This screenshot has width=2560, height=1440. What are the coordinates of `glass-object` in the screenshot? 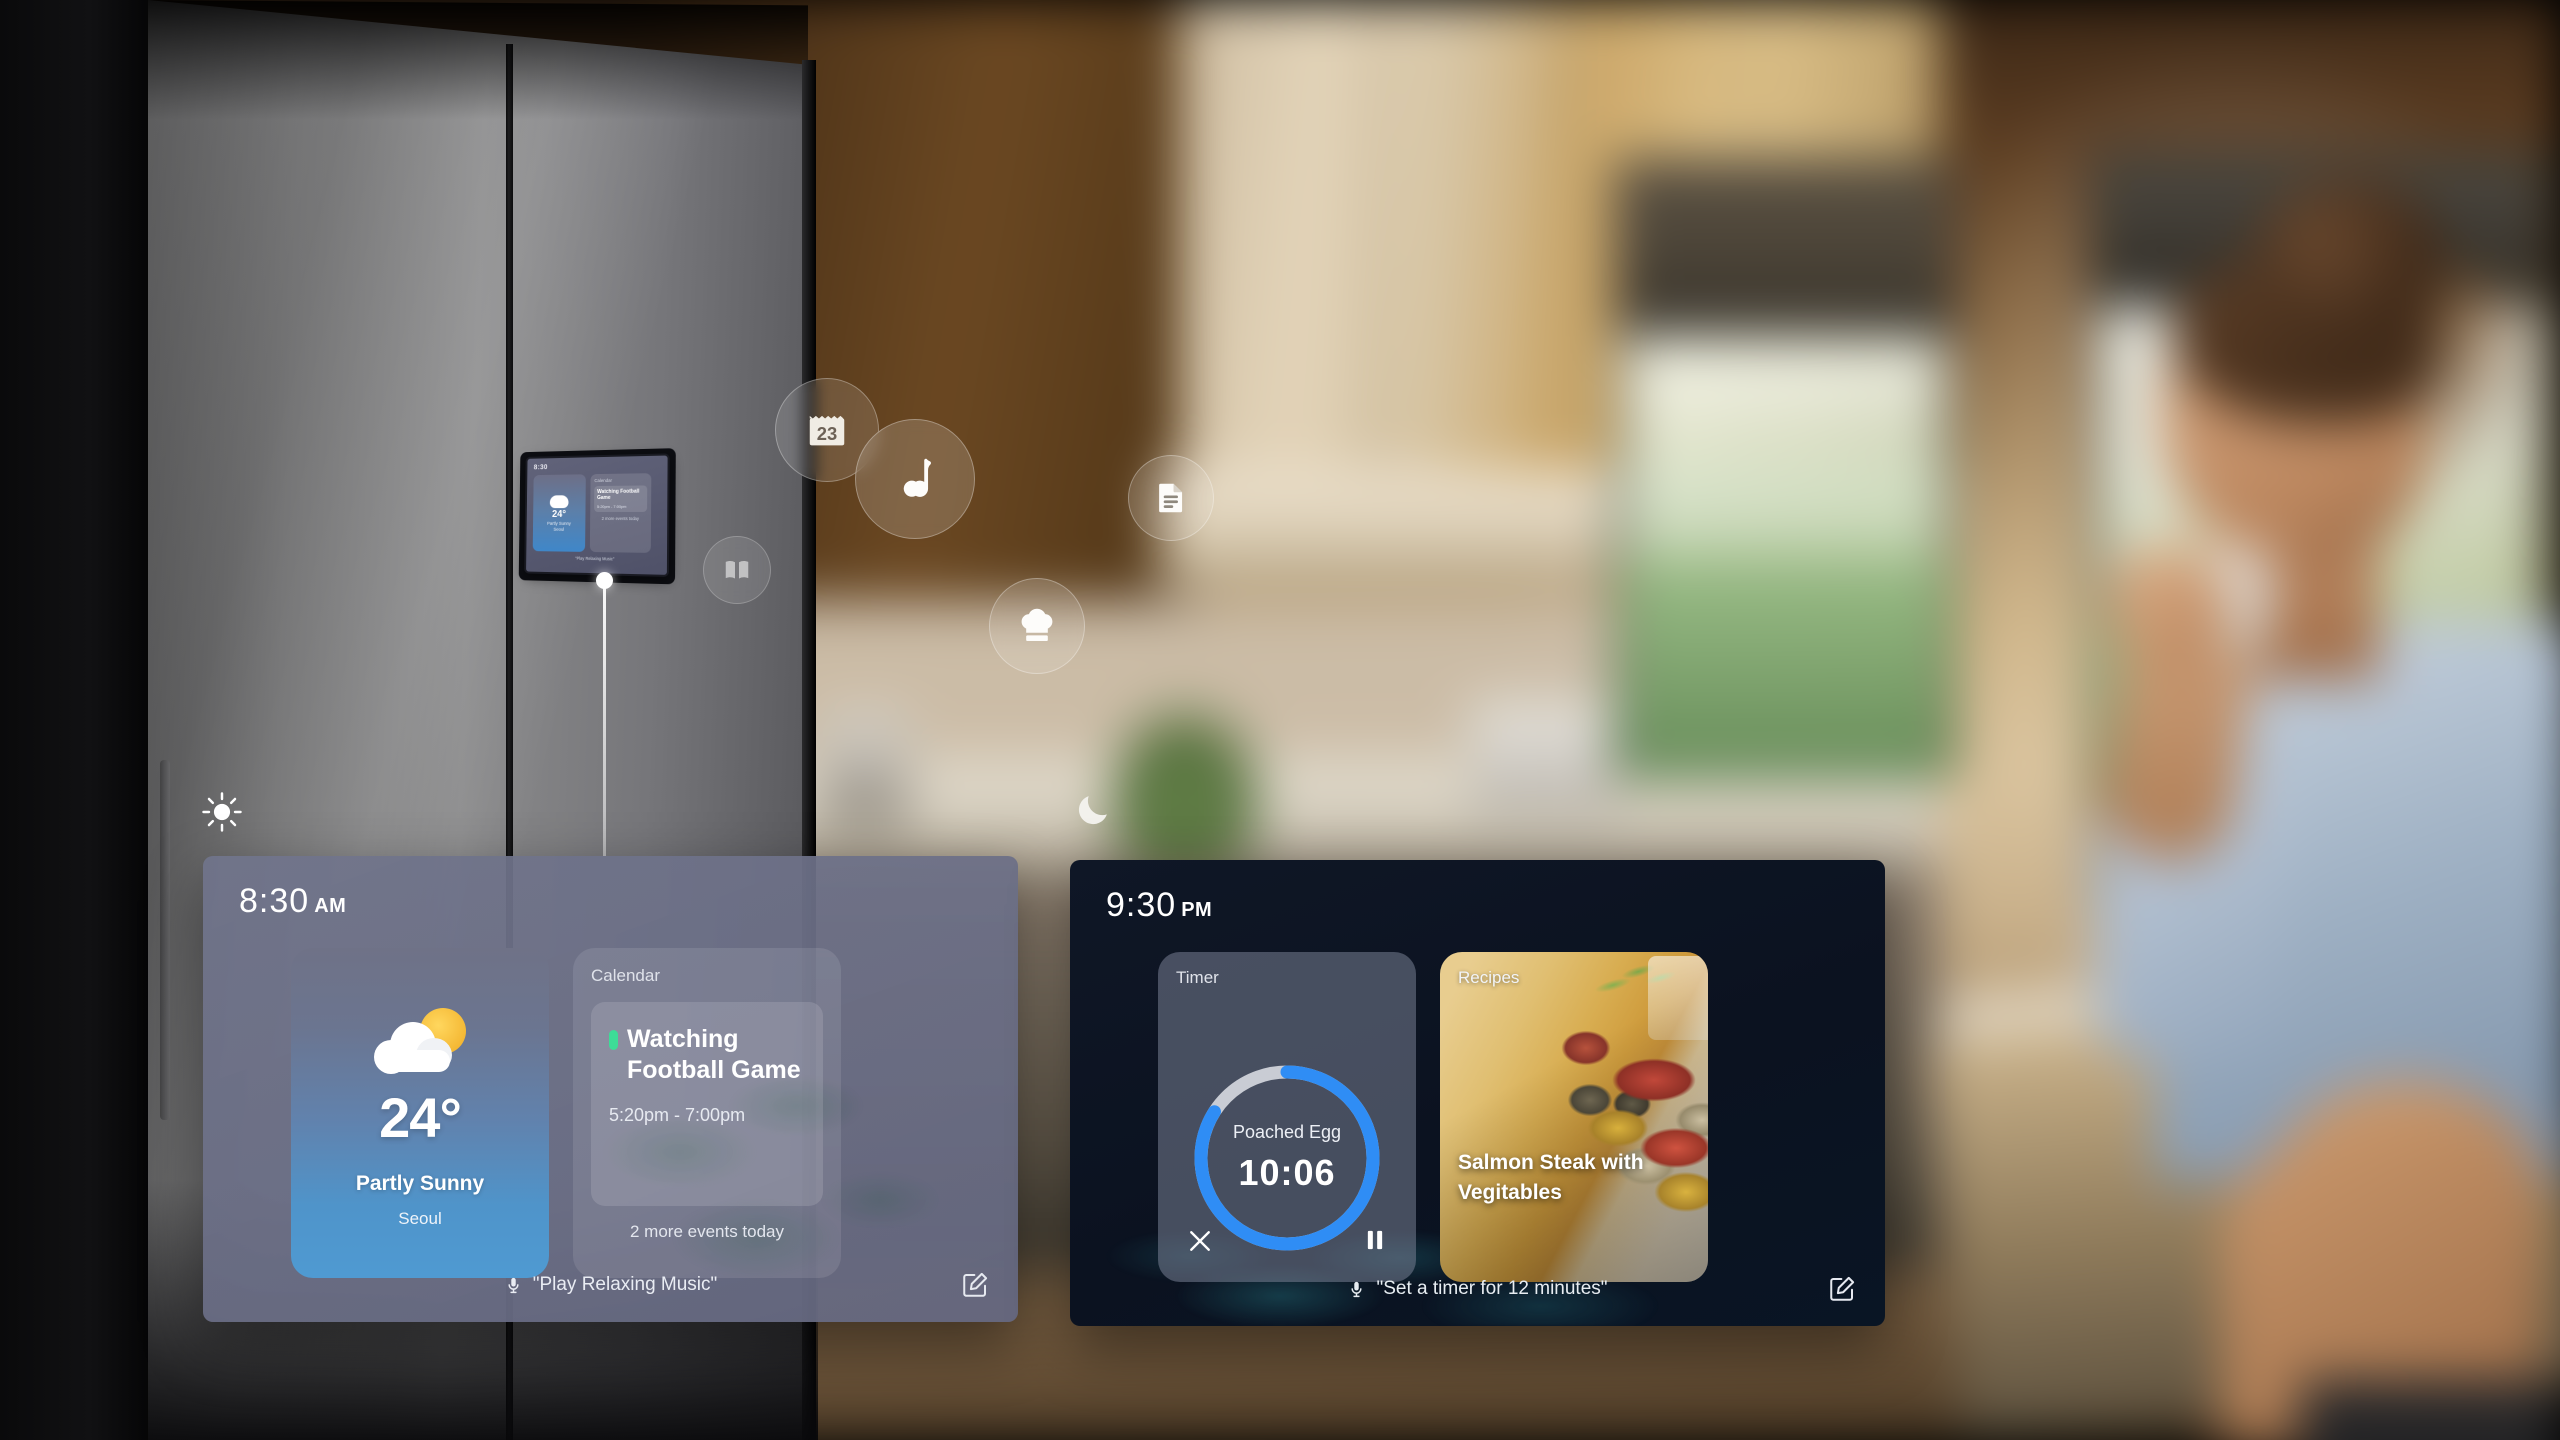 It's located at (1678, 998).